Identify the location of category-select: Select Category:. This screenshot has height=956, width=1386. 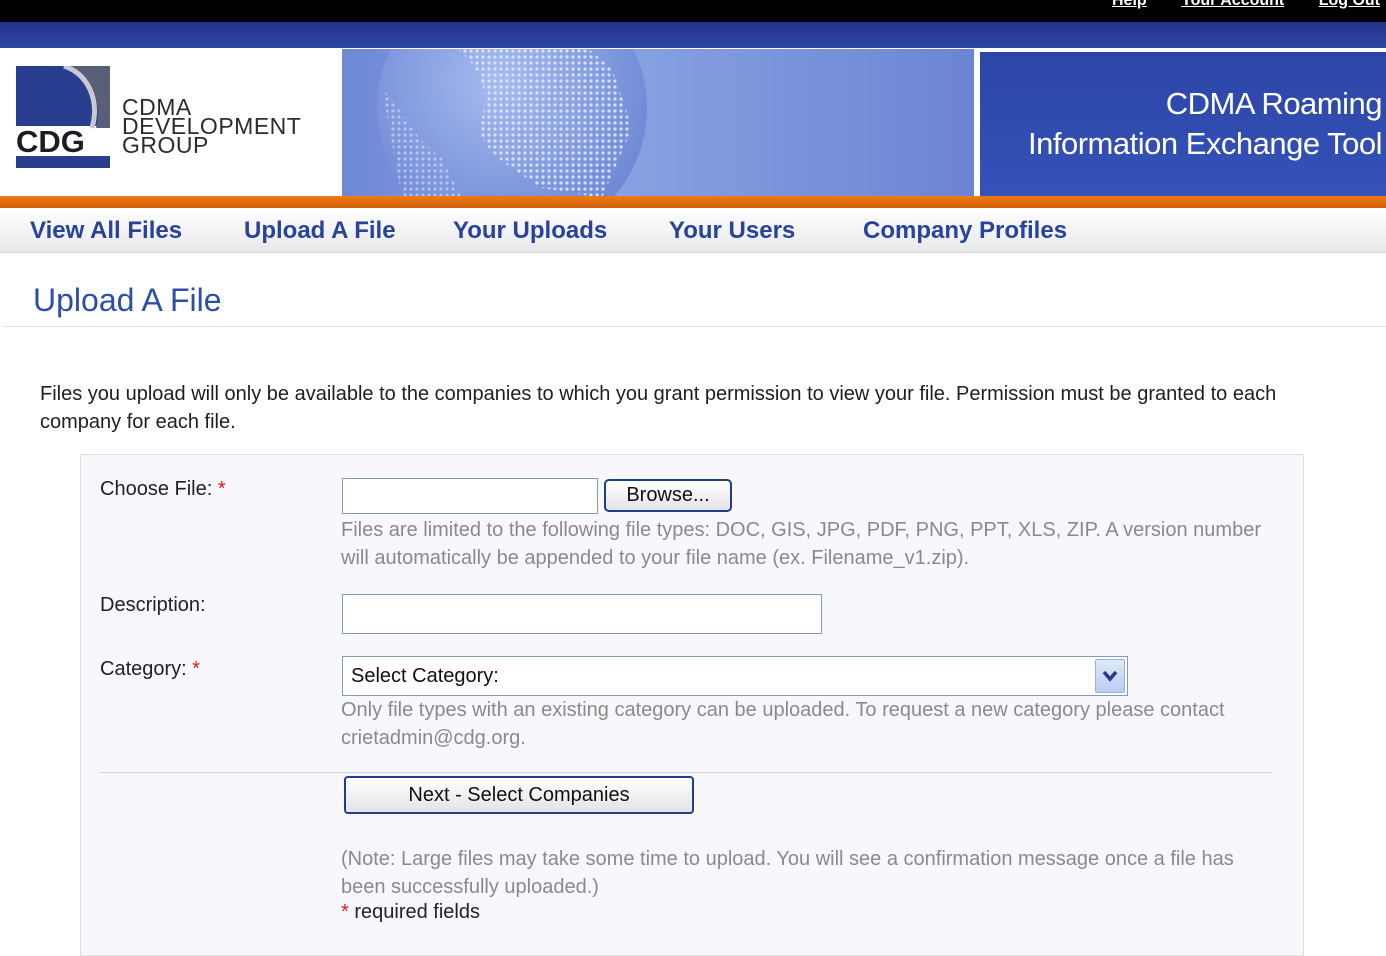
(735, 676).